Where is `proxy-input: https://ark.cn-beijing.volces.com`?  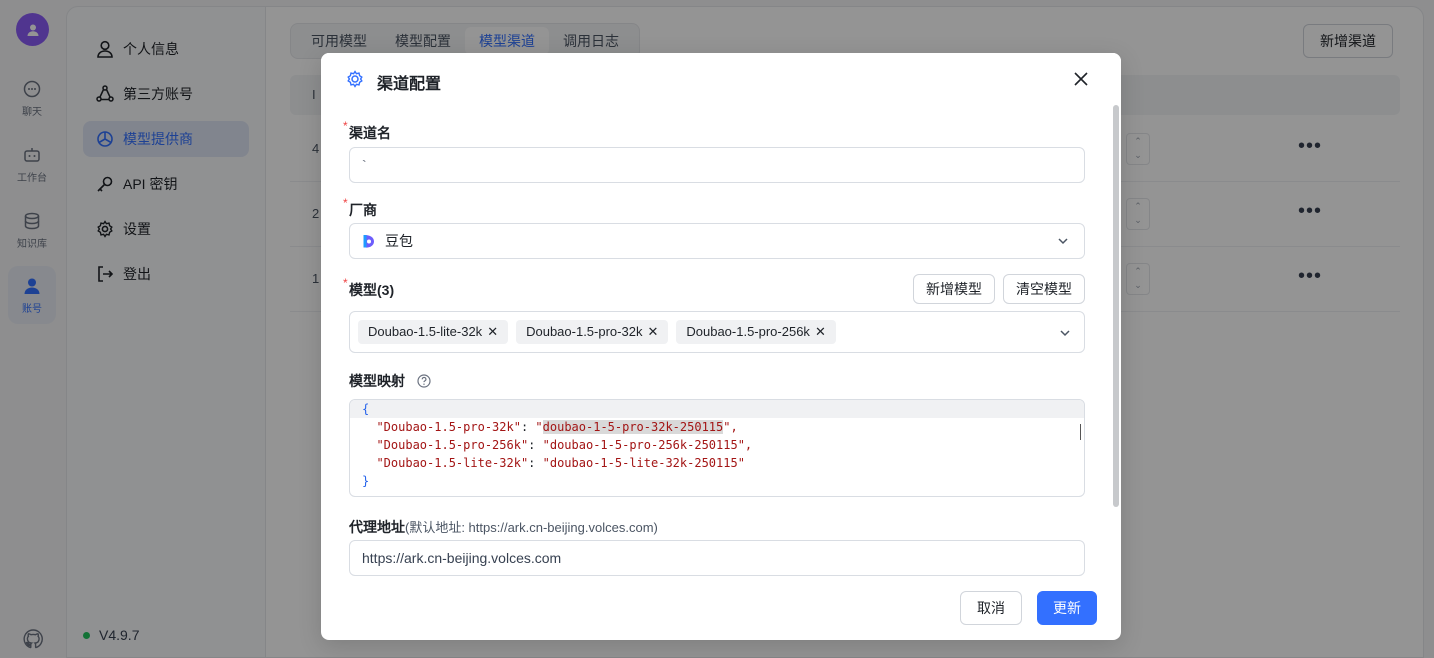 proxy-input: https://ark.cn-beijing.volces.com is located at coordinates (717, 558).